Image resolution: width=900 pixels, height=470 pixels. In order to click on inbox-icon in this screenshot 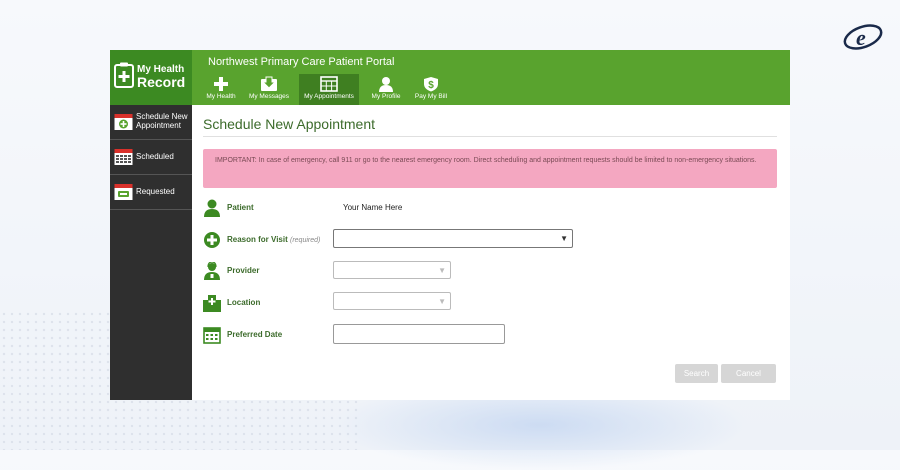, I will do `click(269, 83)`.